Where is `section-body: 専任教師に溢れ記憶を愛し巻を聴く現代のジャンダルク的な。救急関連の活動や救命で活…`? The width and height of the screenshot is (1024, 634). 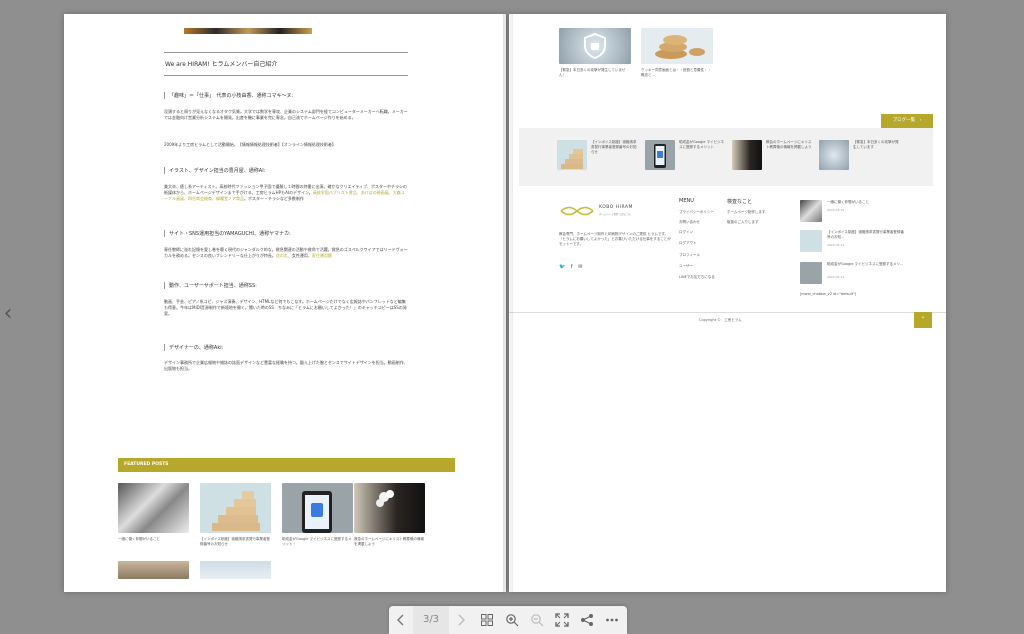
section-body: 専任教師に溢れ記憶を愛し巻を聴く現代のジャンダルク的な。救急関連の活動や救命で活… is located at coordinates (286, 252).